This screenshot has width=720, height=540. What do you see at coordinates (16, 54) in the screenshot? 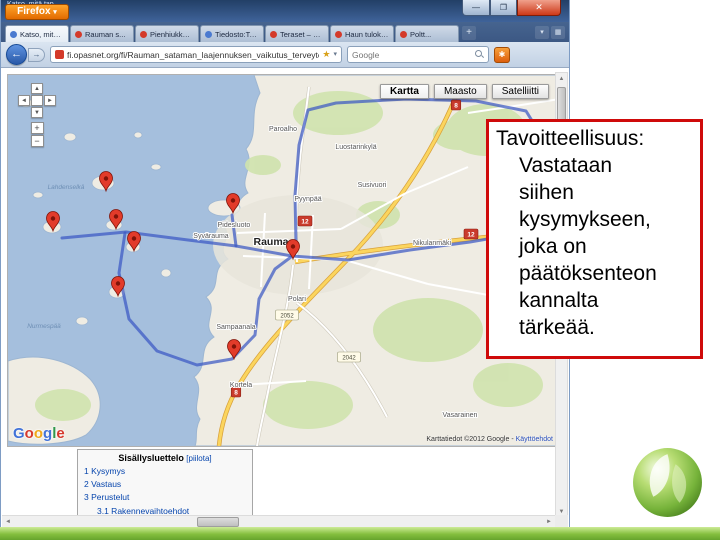
I see `back-button: ←` at bounding box center [16, 54].